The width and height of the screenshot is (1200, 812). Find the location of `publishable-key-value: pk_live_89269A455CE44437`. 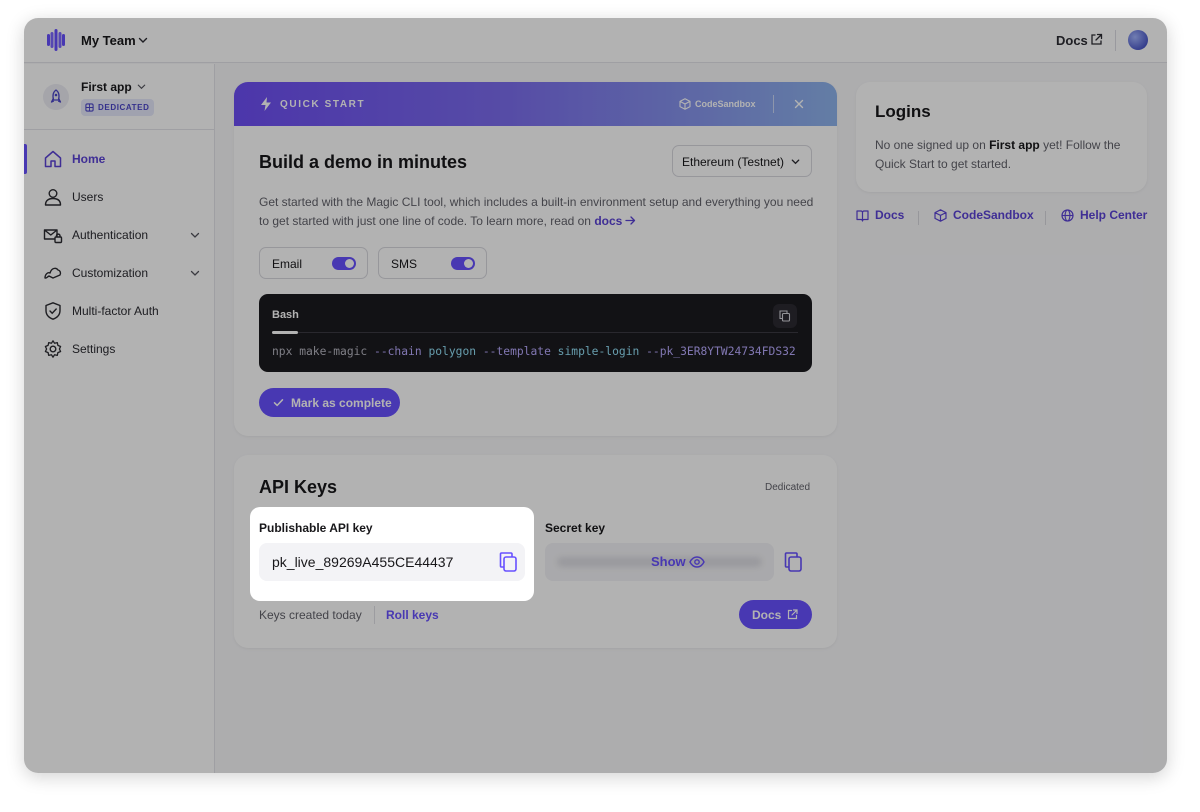

publishable-key-value: pk_live_89269A455CE44437 is located at coordinates (362, 562).